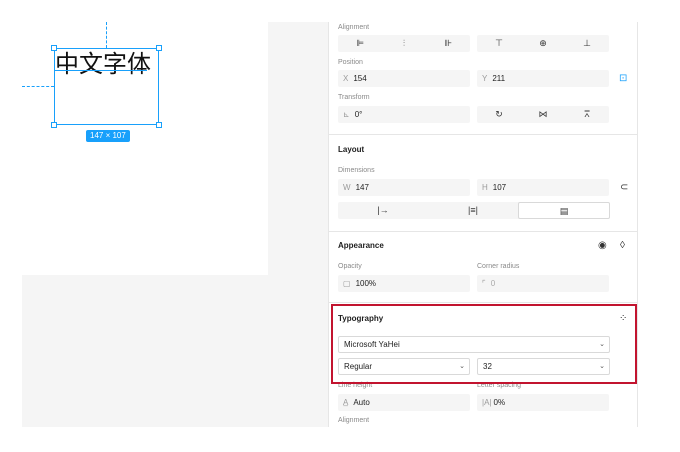 The width and height of the screenshot is (680, 452). I want to click on h-value: 107, so click(499, 187).